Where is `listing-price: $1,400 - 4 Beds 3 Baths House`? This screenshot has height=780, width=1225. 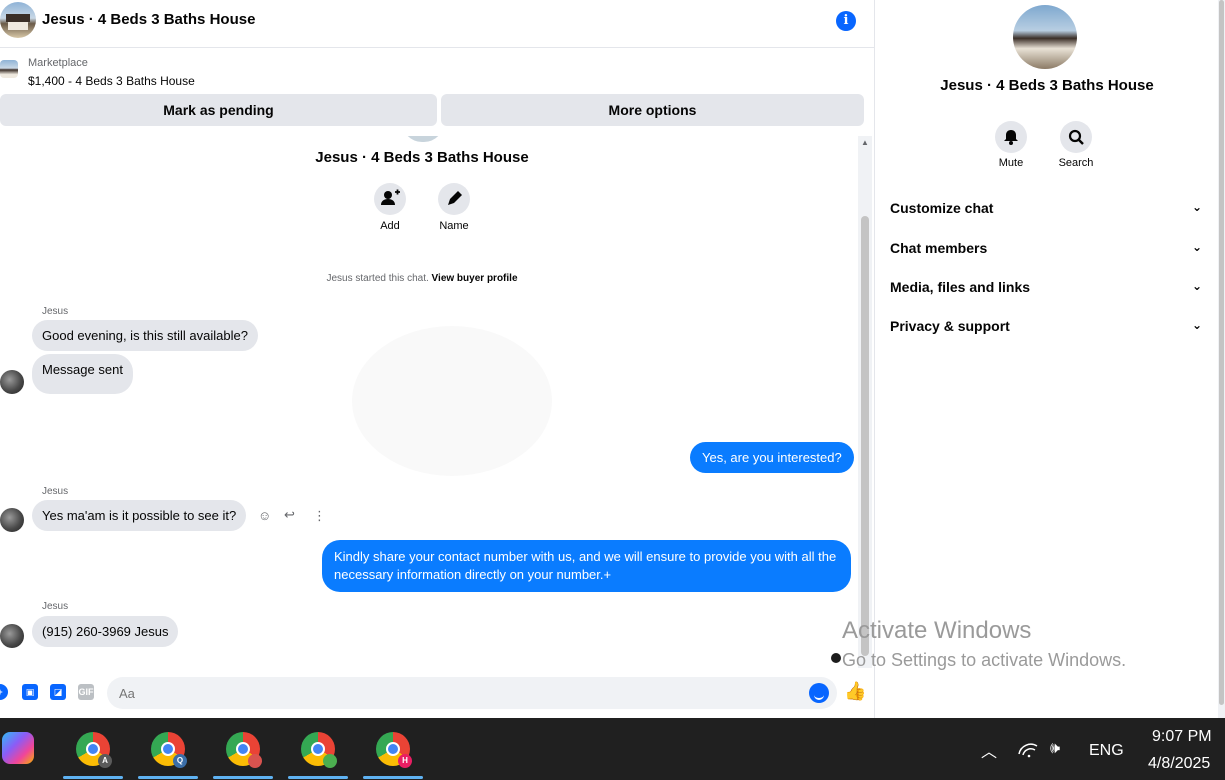
listing-price: $1,400 - 4 Beds 3 Baths House is located at coordinates (111, 81).